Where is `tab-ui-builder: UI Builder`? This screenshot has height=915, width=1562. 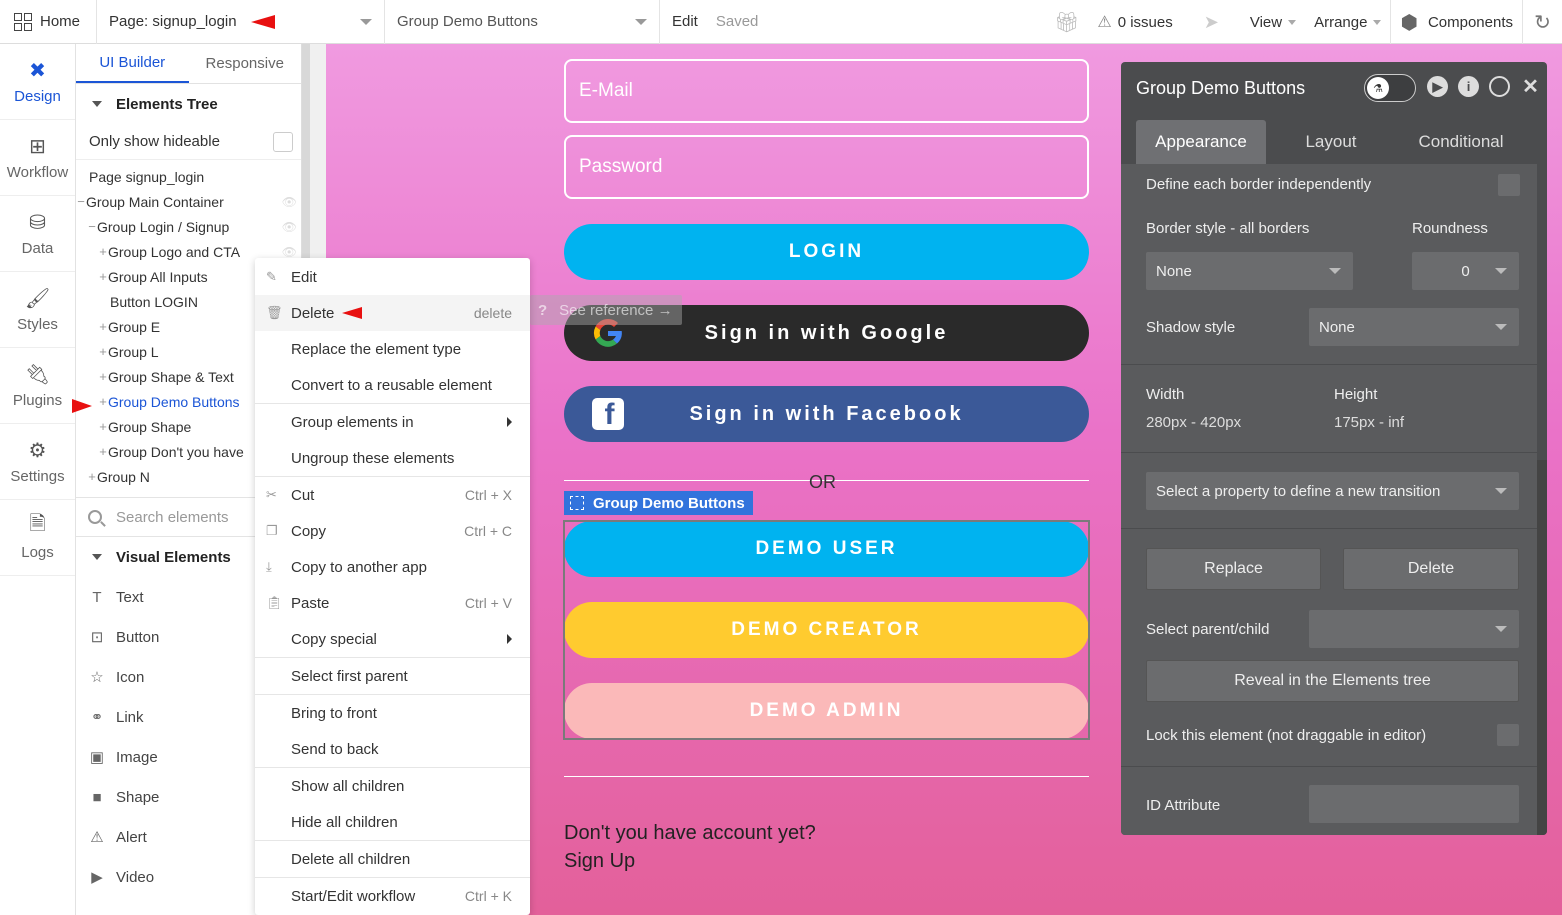 tab-ui-builder: UI Builder is located at coordinates (132, 63).